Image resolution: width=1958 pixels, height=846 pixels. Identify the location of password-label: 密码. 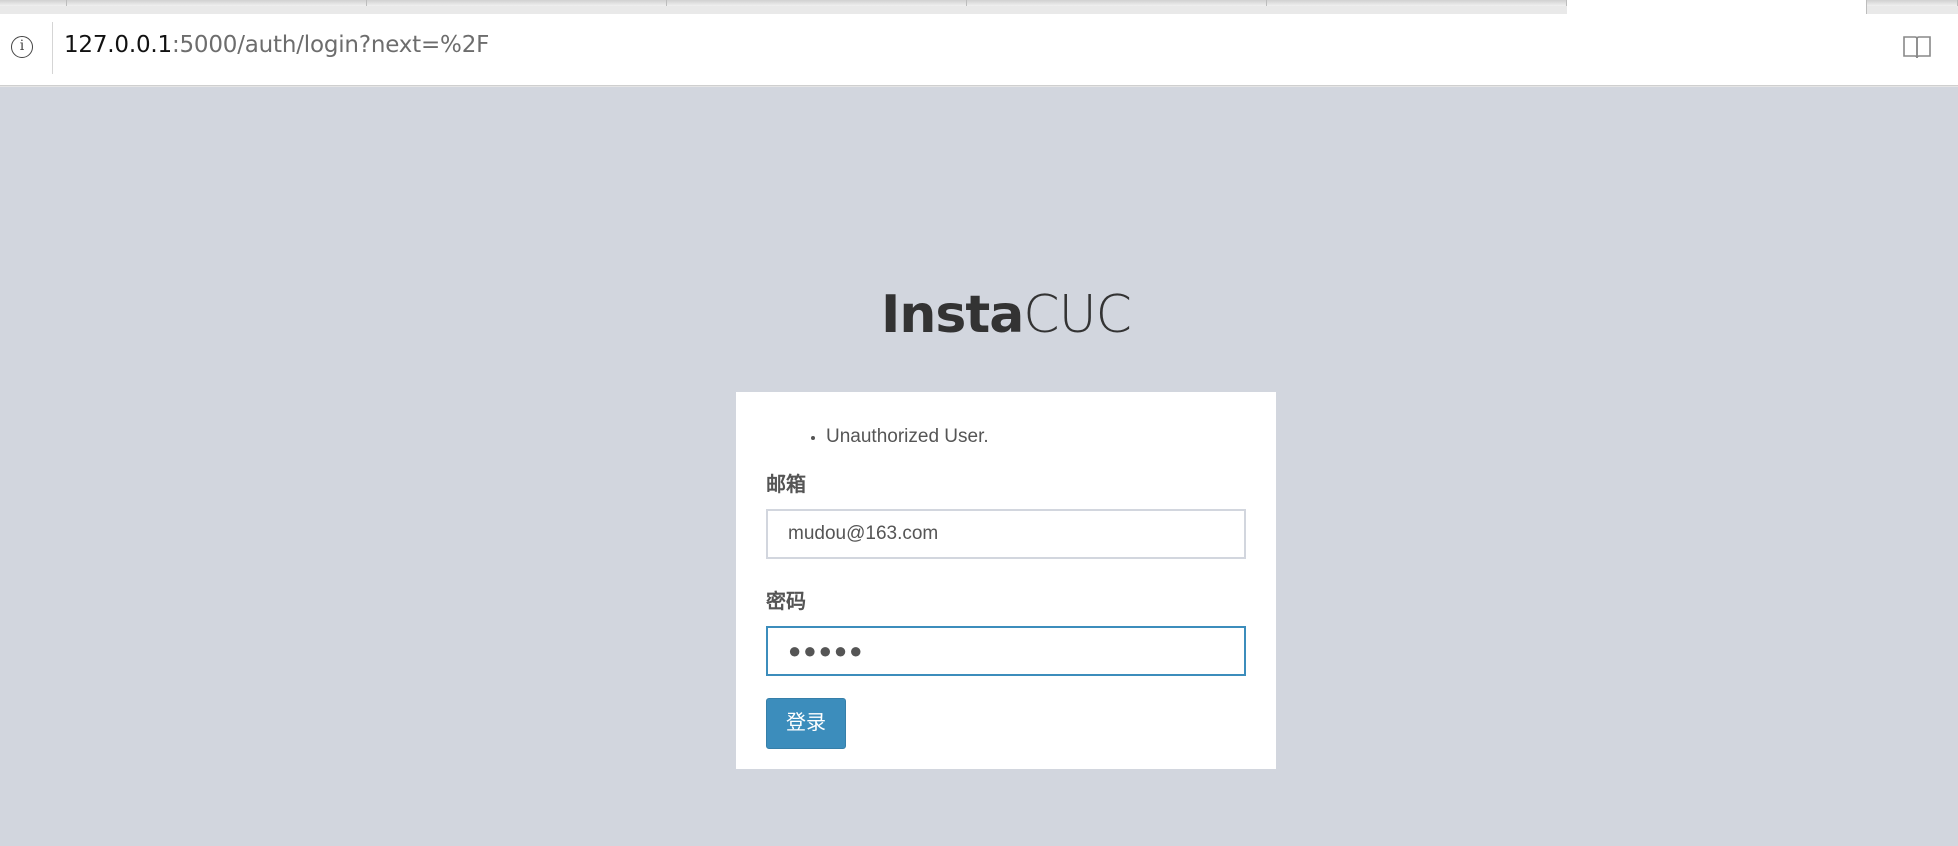
(786, 602).